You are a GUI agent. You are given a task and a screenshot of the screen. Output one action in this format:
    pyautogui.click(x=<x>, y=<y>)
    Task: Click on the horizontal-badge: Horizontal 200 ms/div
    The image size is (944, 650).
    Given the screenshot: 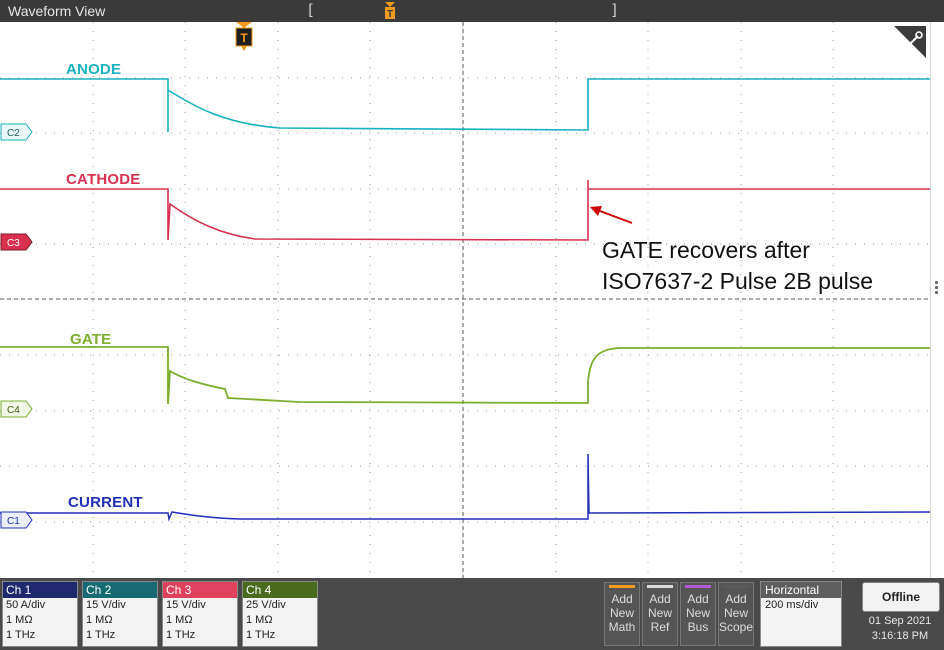 What is the action you would take?
    pyautogui.click(x=801, y=614)
    